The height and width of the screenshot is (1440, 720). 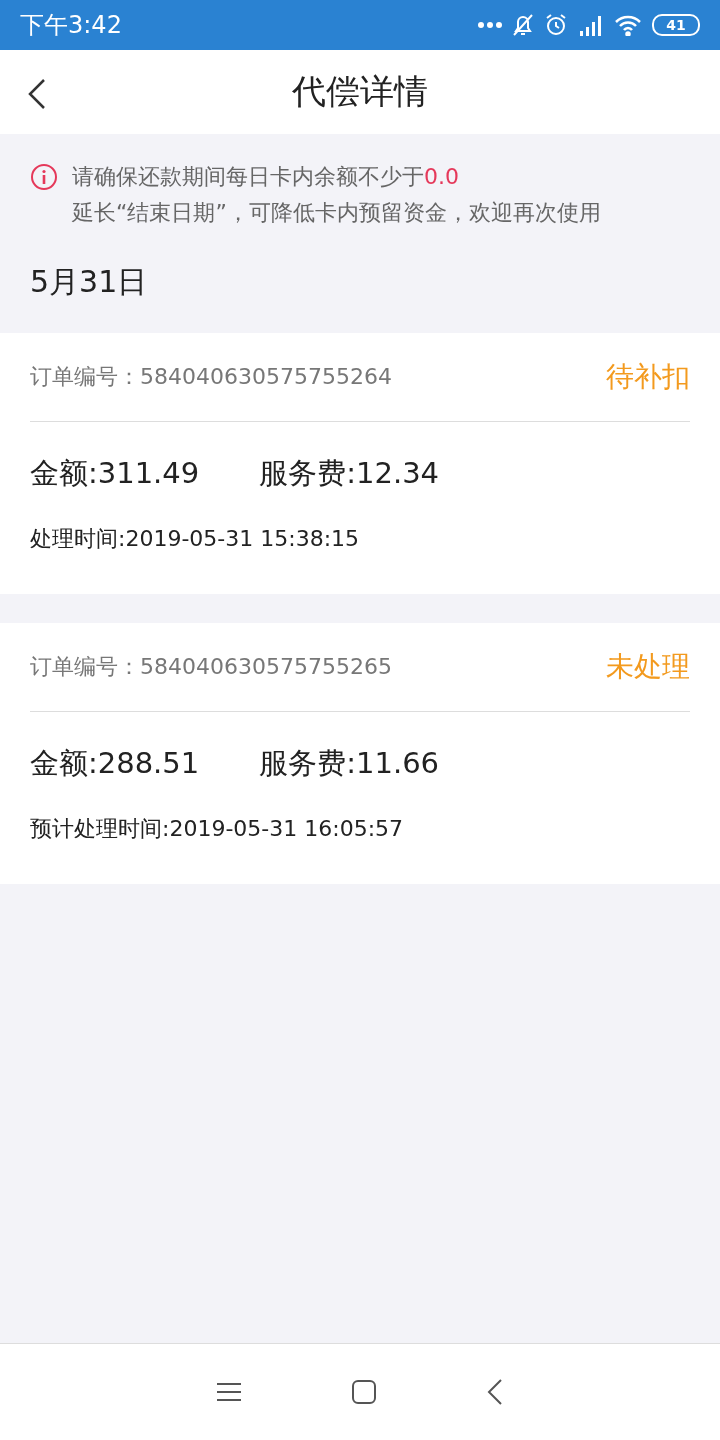 What do you see at coordinates (490, 25) in the screenshot?
I see `more-dots-icon` at bounding box center [490, 25].